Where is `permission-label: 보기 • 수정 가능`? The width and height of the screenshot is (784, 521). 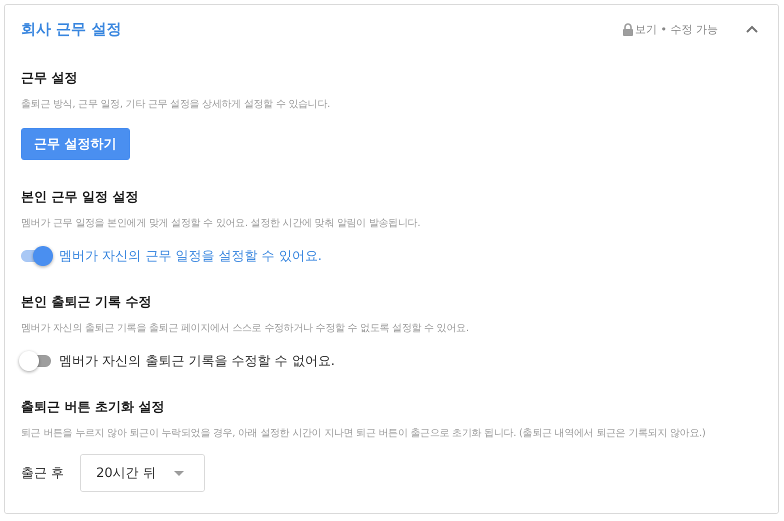 permission-label: 보기 • 수정 가능 is located at coordinates (676, 29).